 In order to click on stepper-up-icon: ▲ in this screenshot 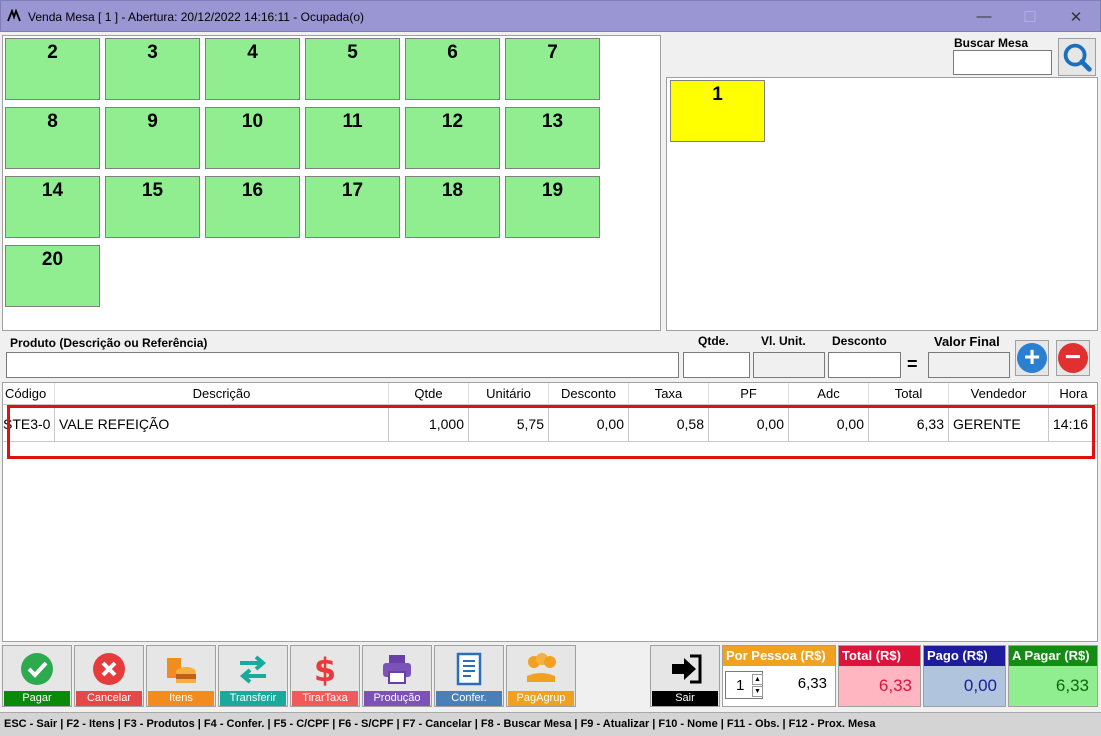, I will do `click(757, 679)`.